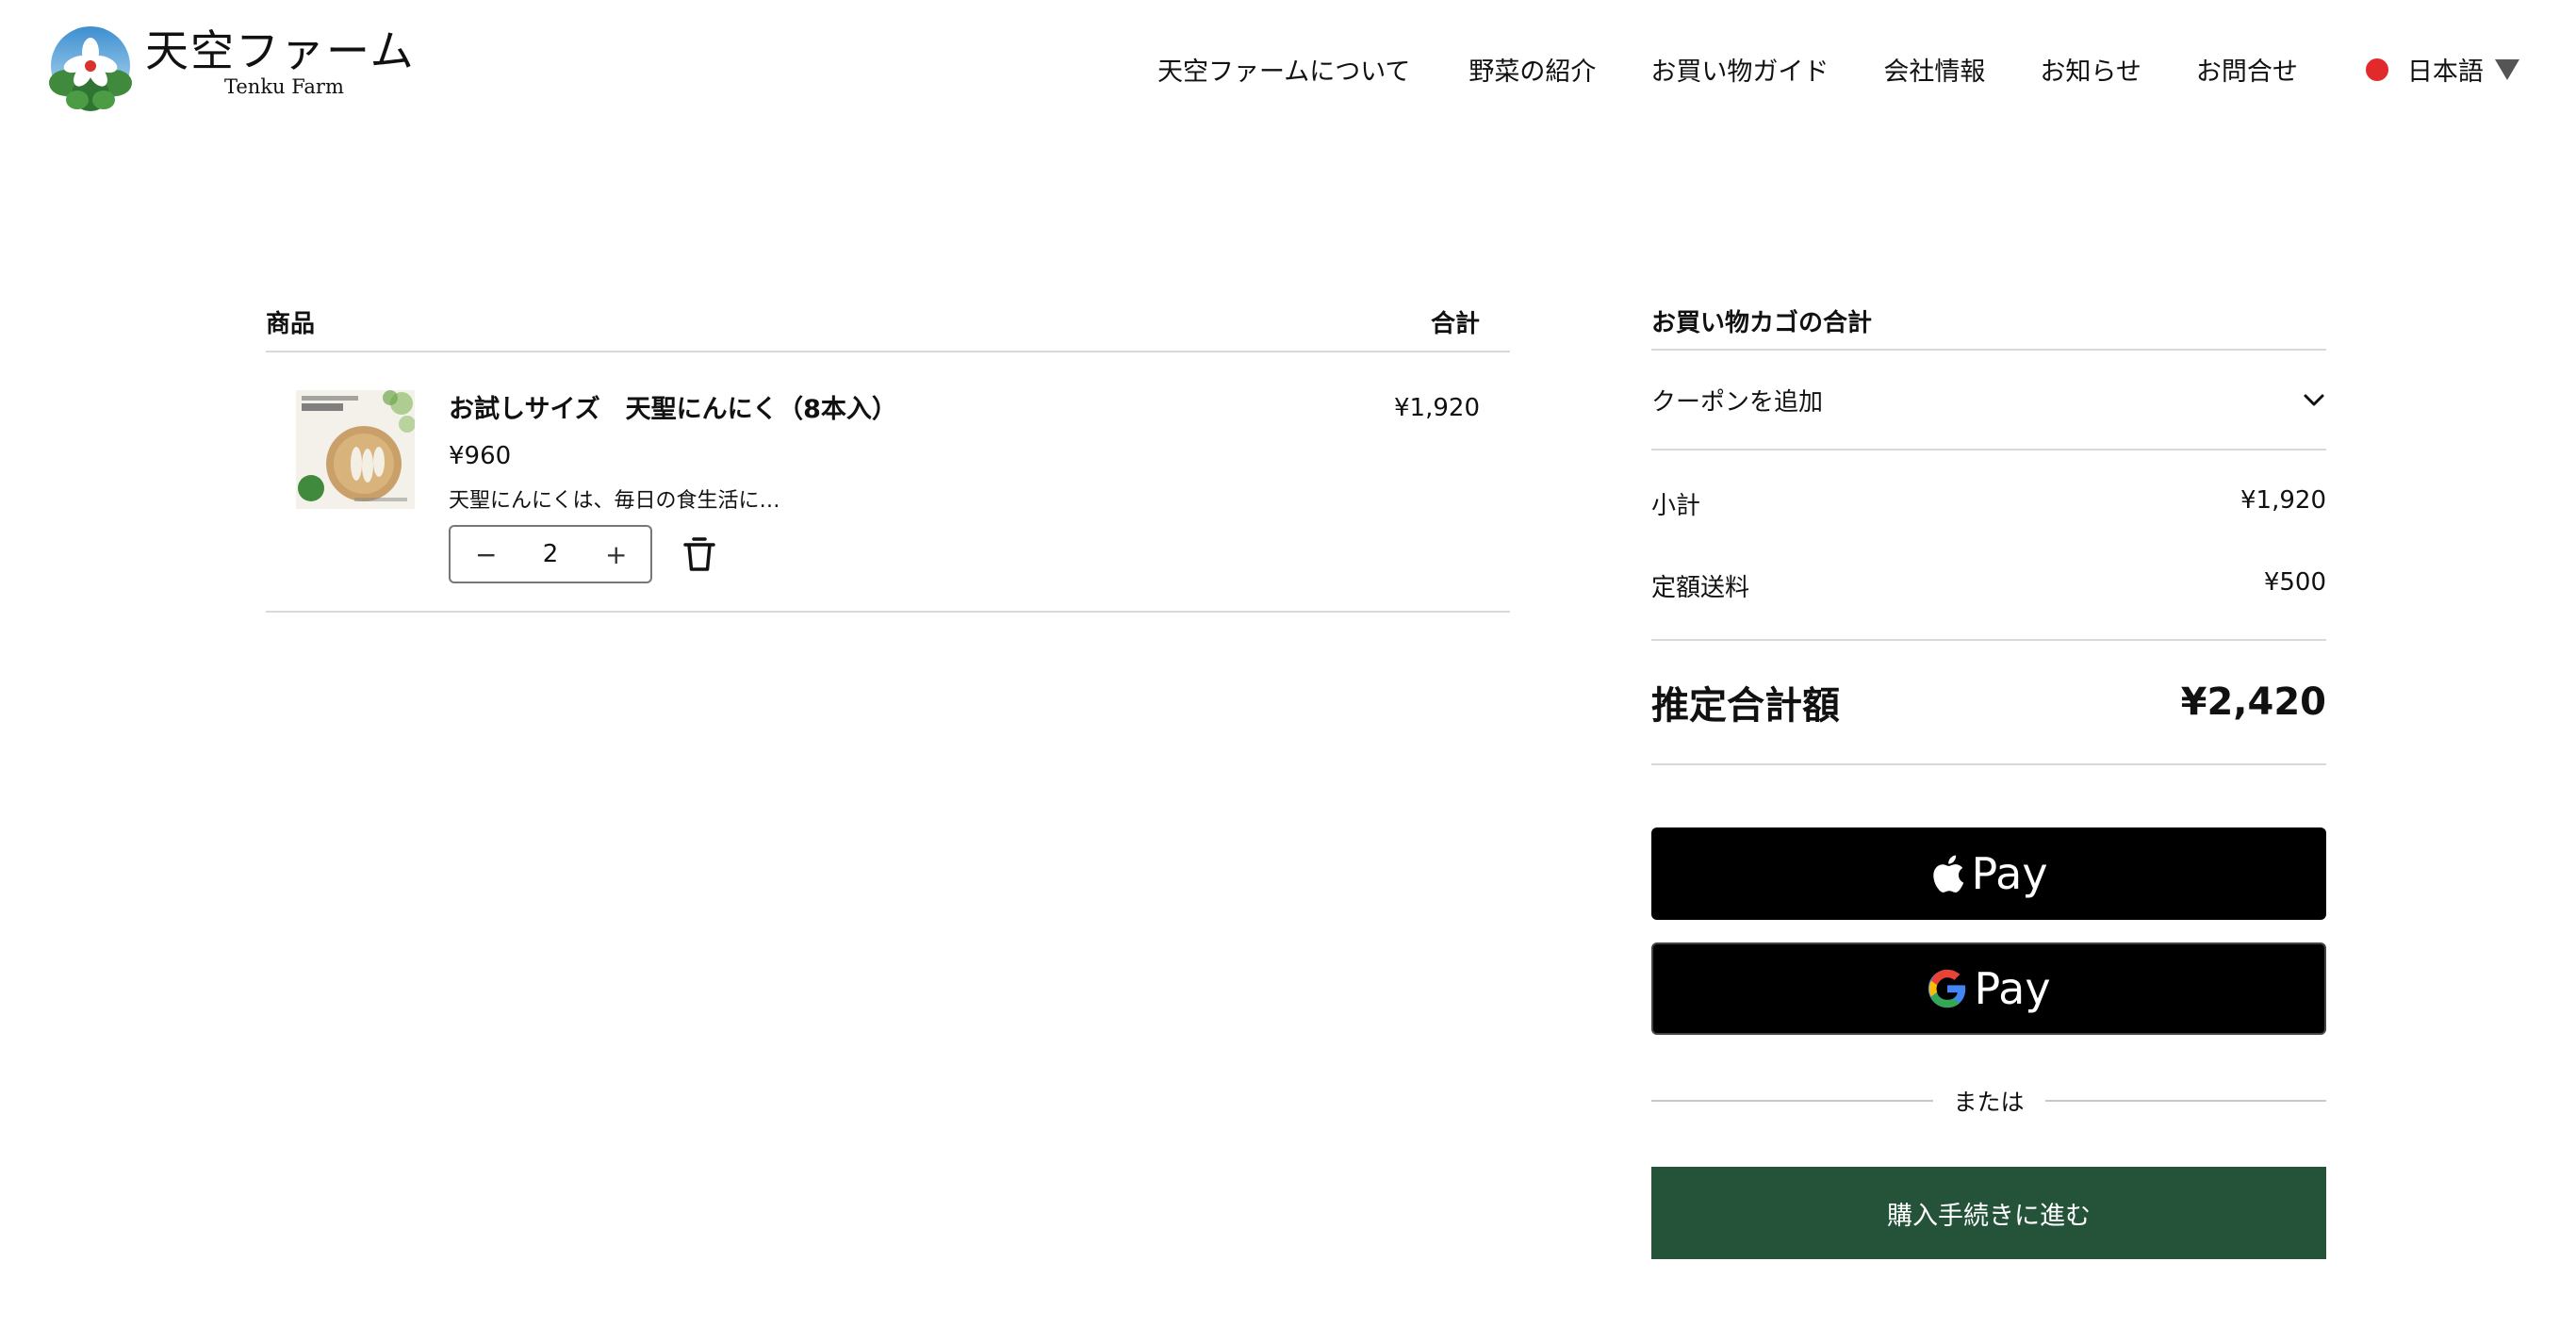 The height and width of the screenshot is (1327, 2576). I want to click on logo-english: Tenku Farm, so click(284, 87).